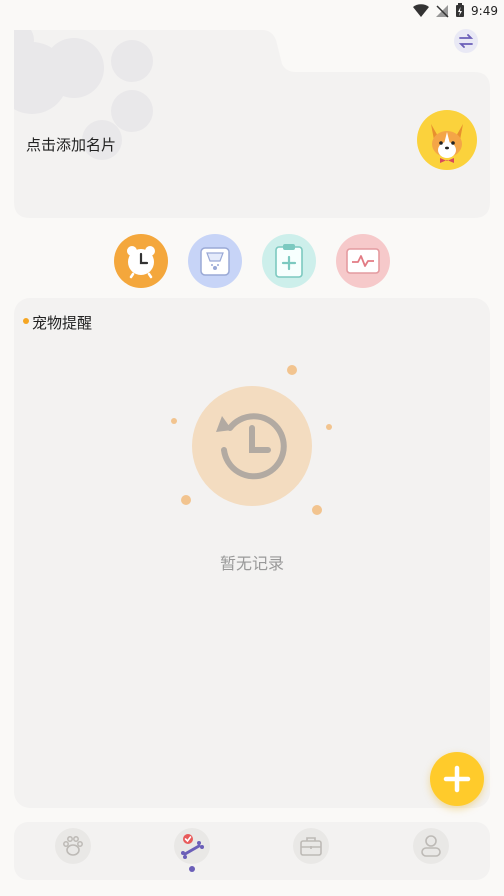  I want to click on profile-icon, so click(431, 846).